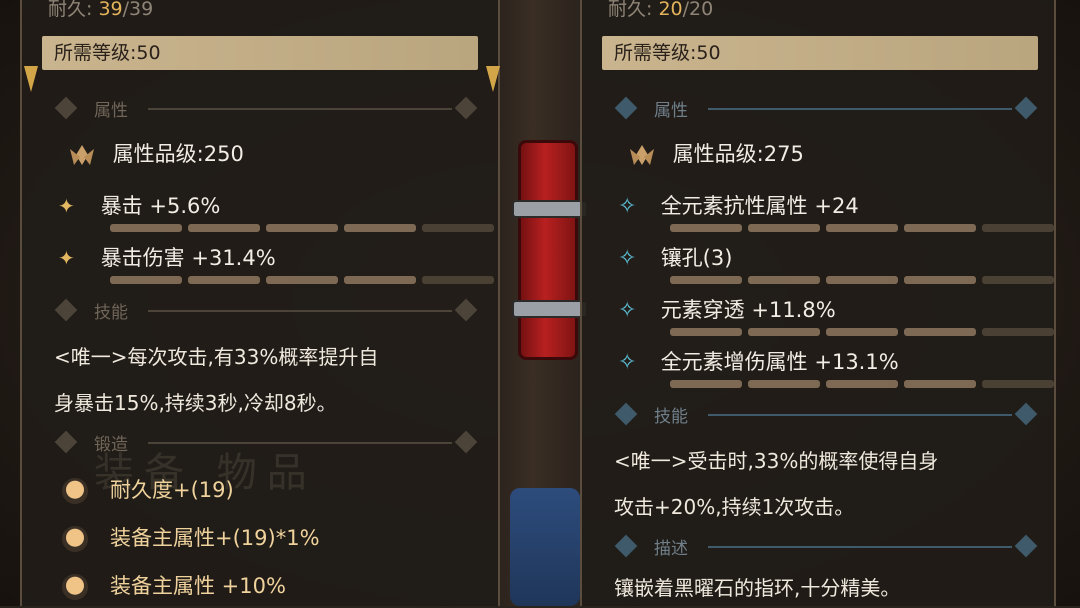  I want to click on skill-line: <唯一>受击时,33%的概率使得自身, so click(776, 461).